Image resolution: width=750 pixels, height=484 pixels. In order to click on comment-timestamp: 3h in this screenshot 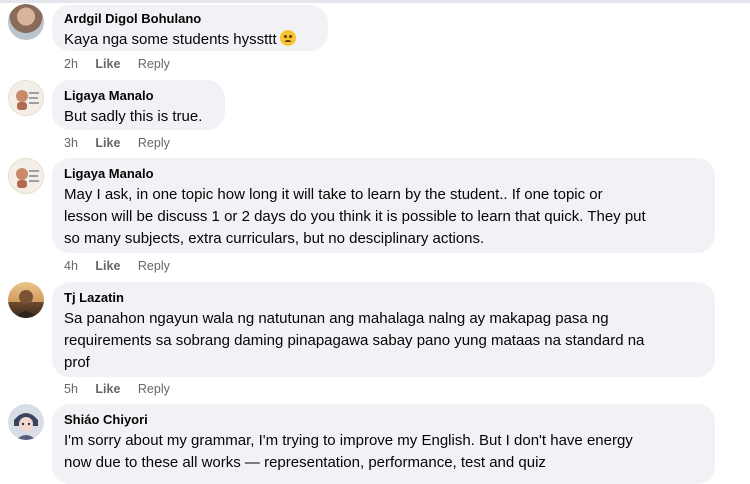, I will do `click(71, 143)`.